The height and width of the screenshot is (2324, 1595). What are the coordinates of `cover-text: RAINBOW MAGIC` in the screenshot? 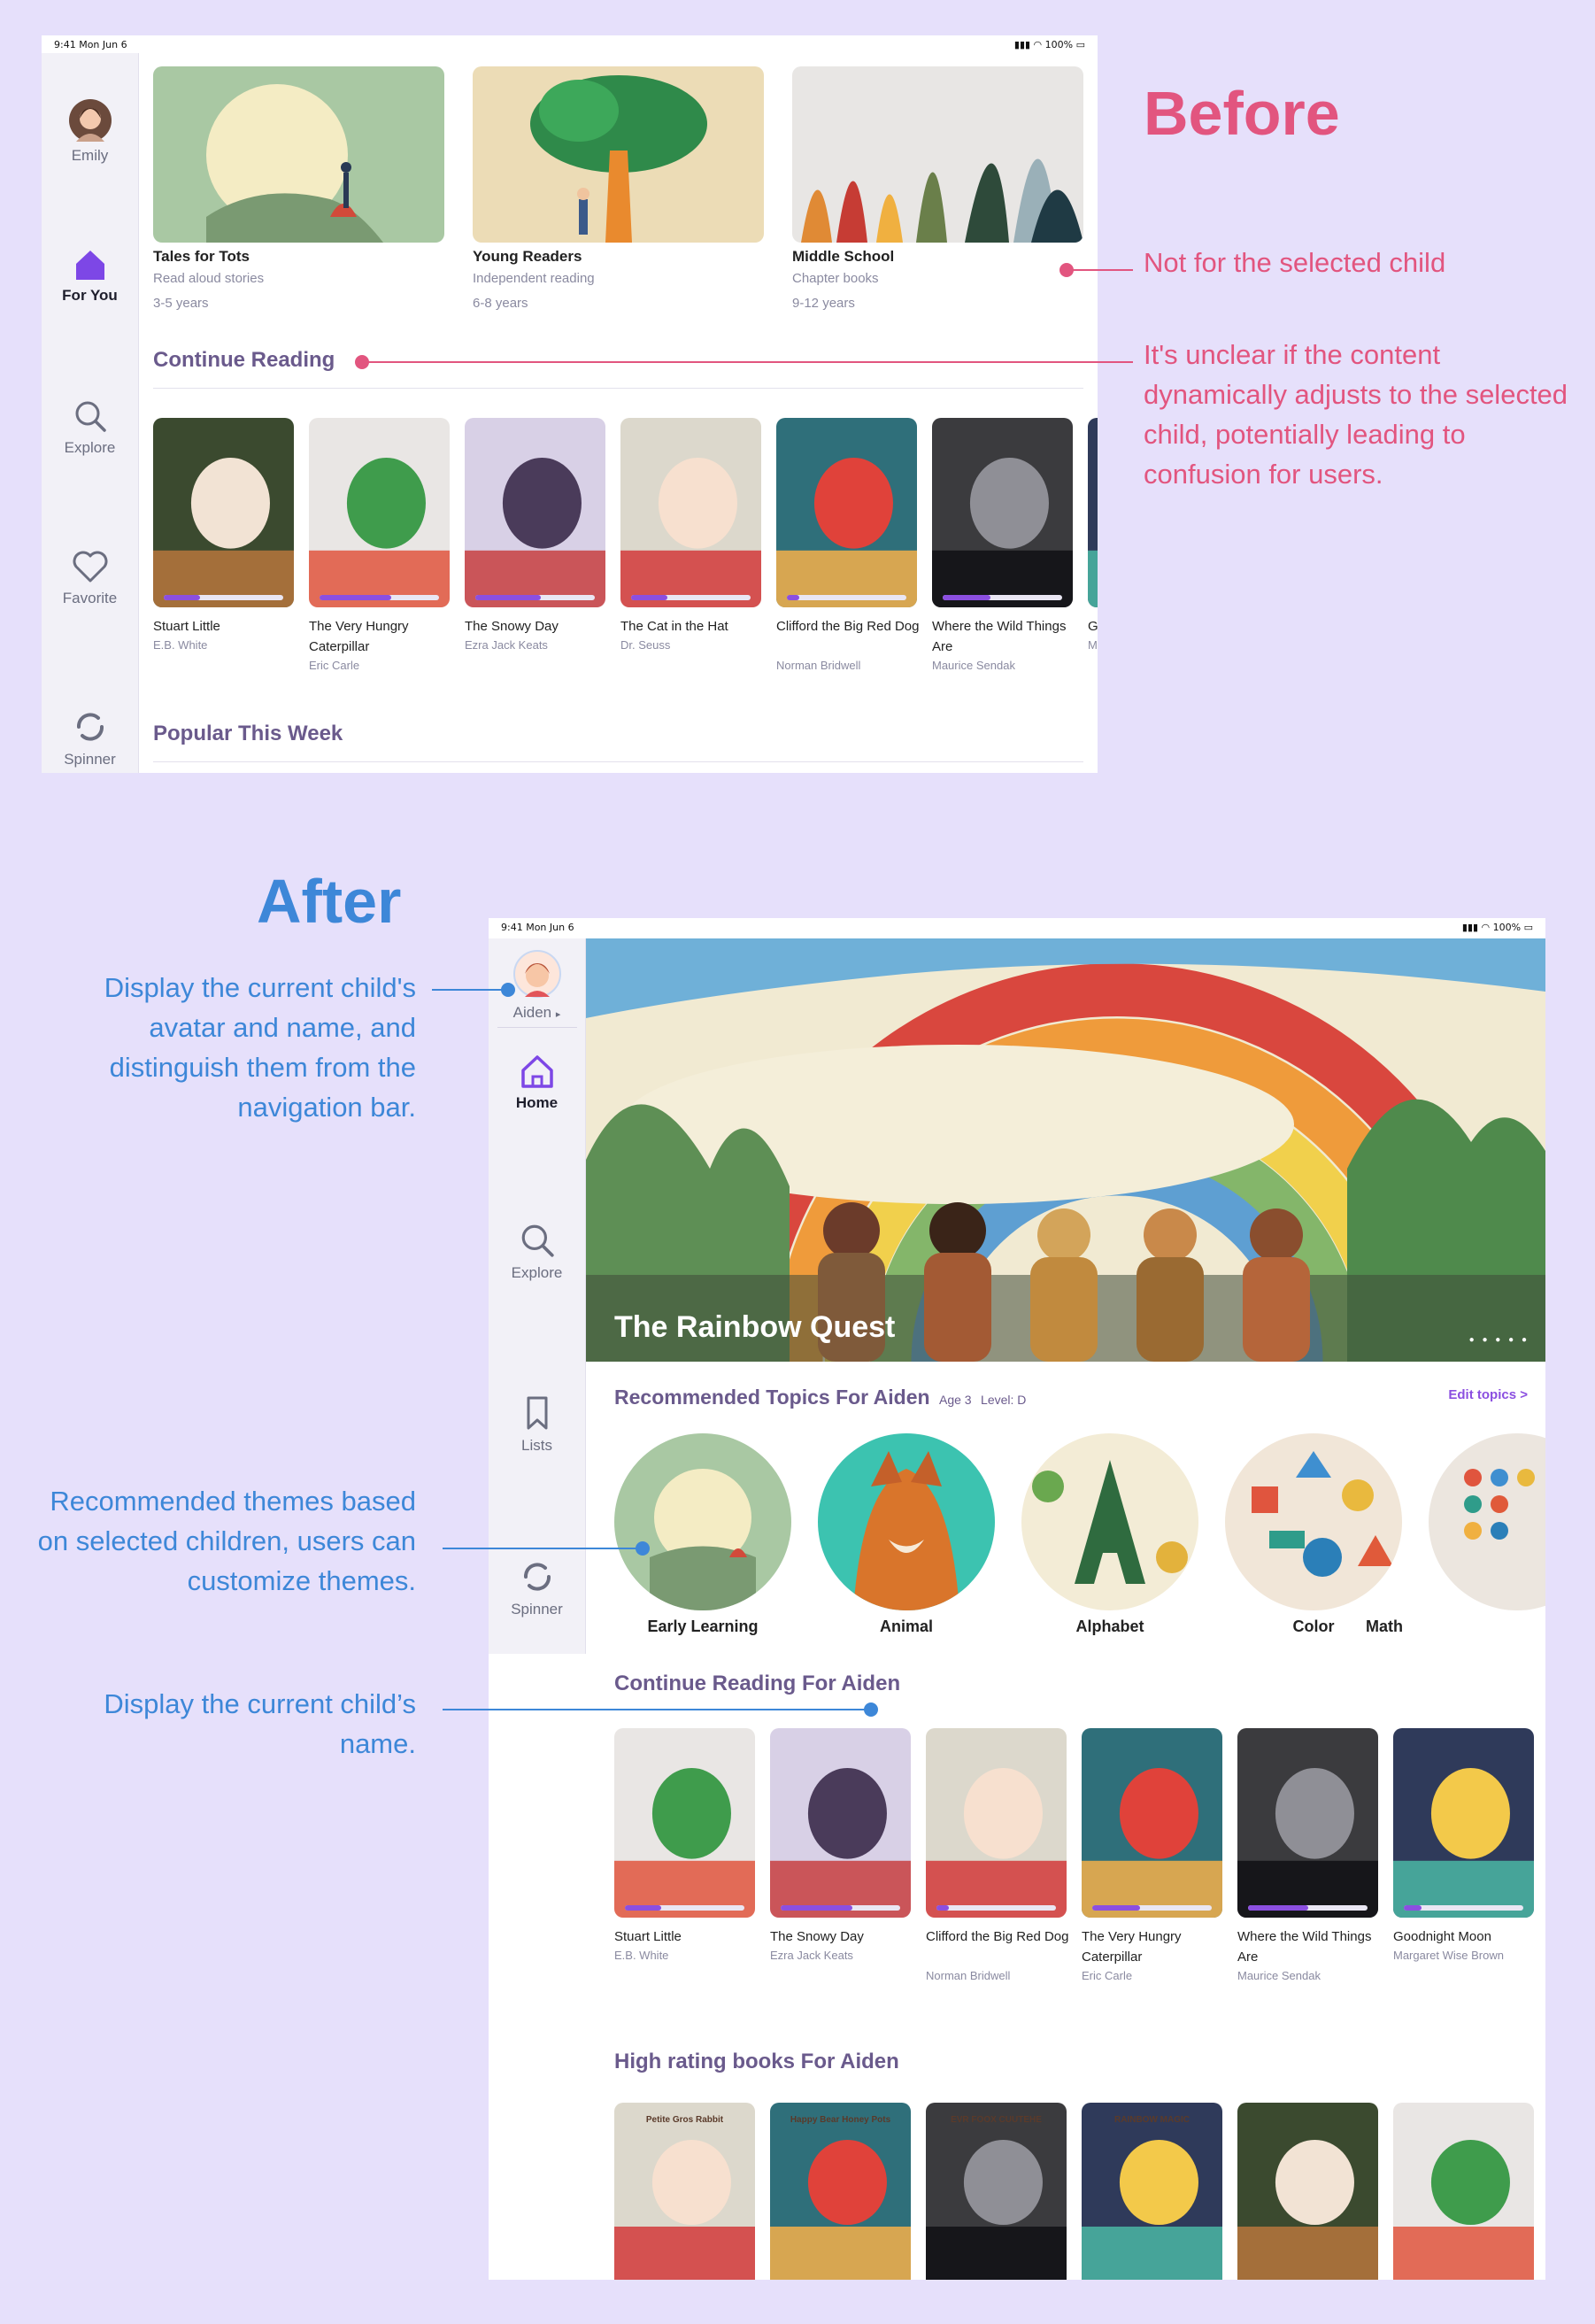 It's located at (1152, 2120).